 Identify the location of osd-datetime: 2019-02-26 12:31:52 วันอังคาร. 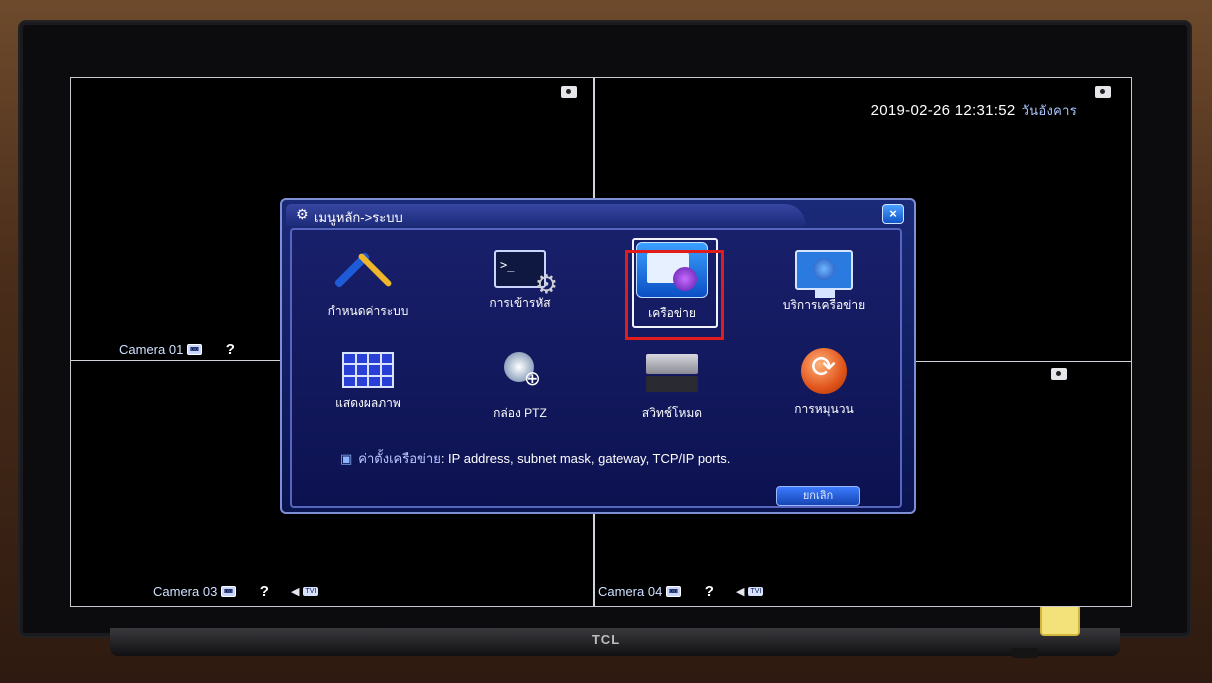
(974, 110).